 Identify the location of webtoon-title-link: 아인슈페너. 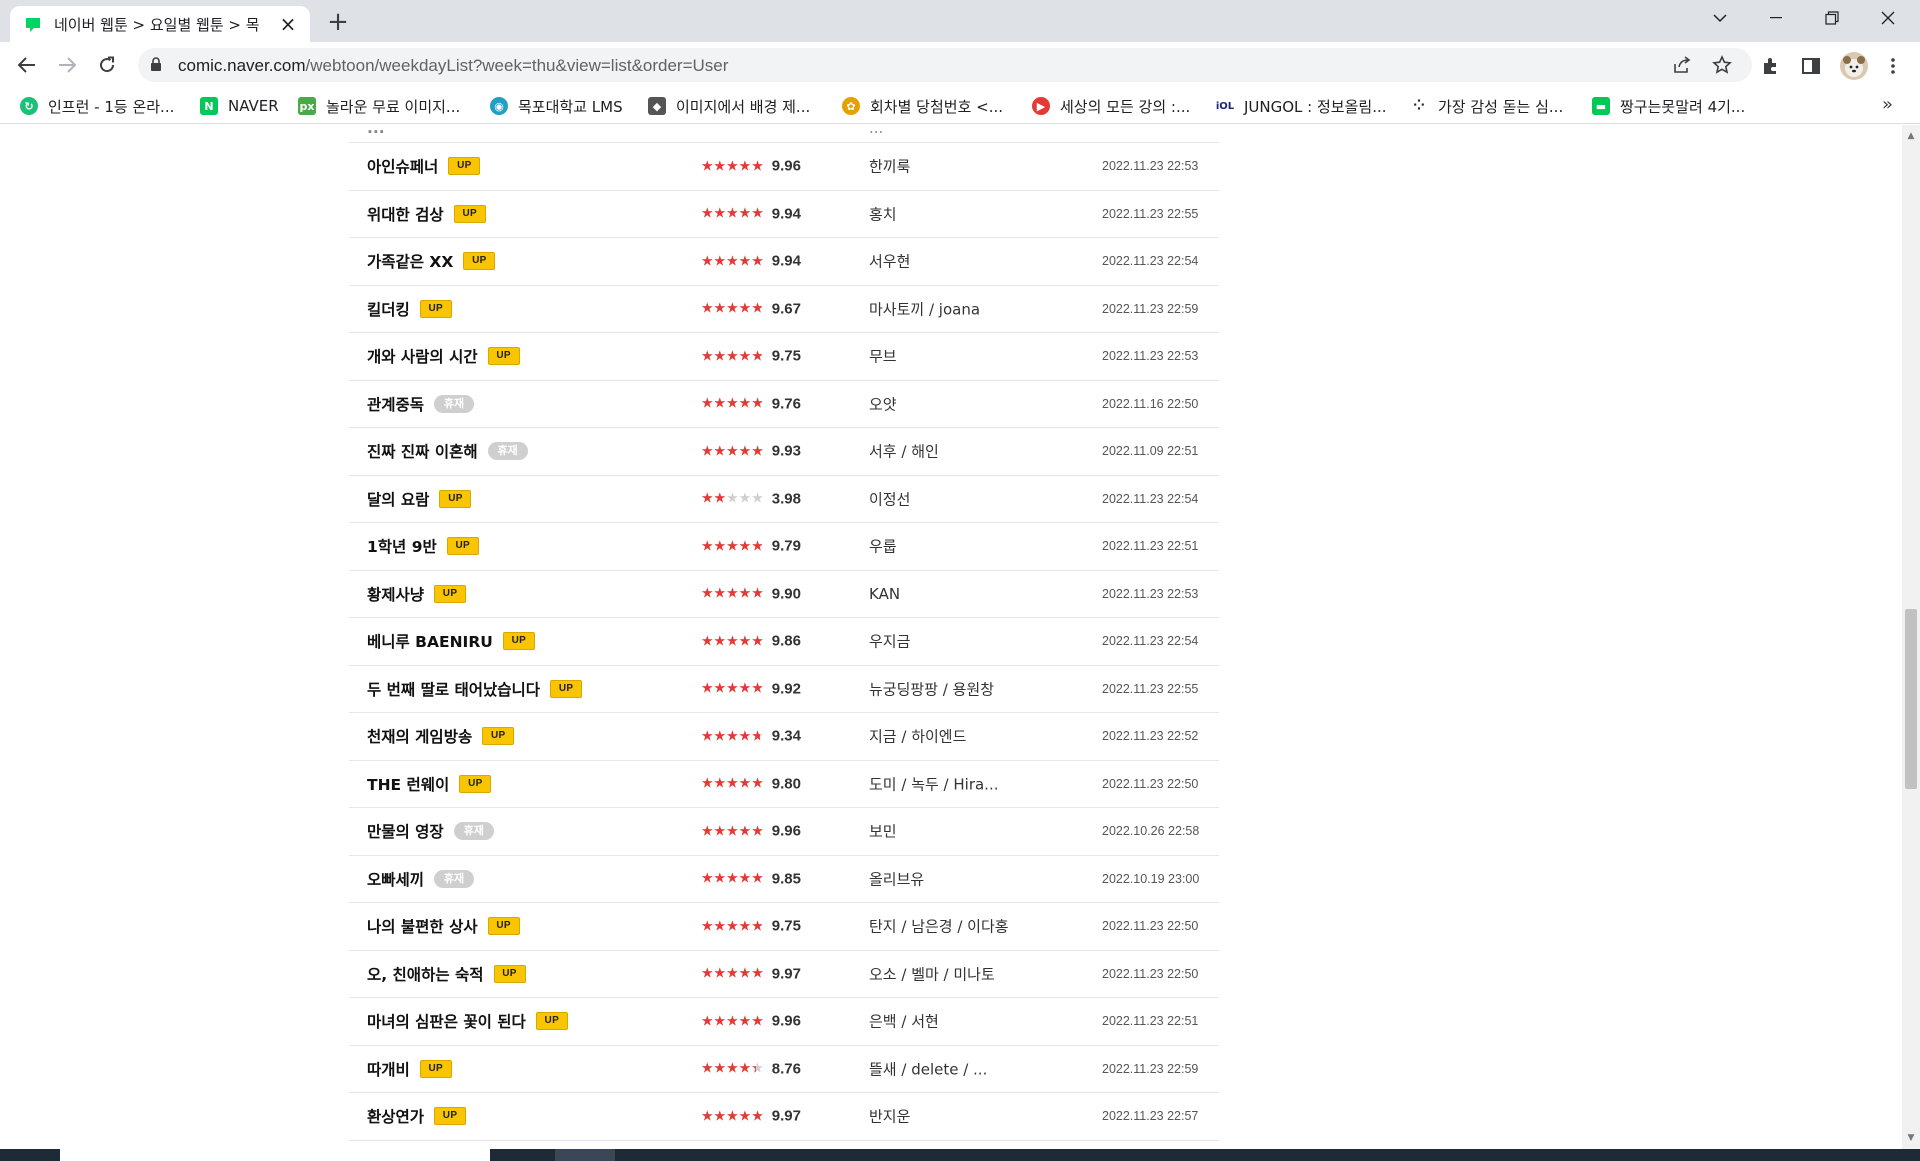
(402, 166).